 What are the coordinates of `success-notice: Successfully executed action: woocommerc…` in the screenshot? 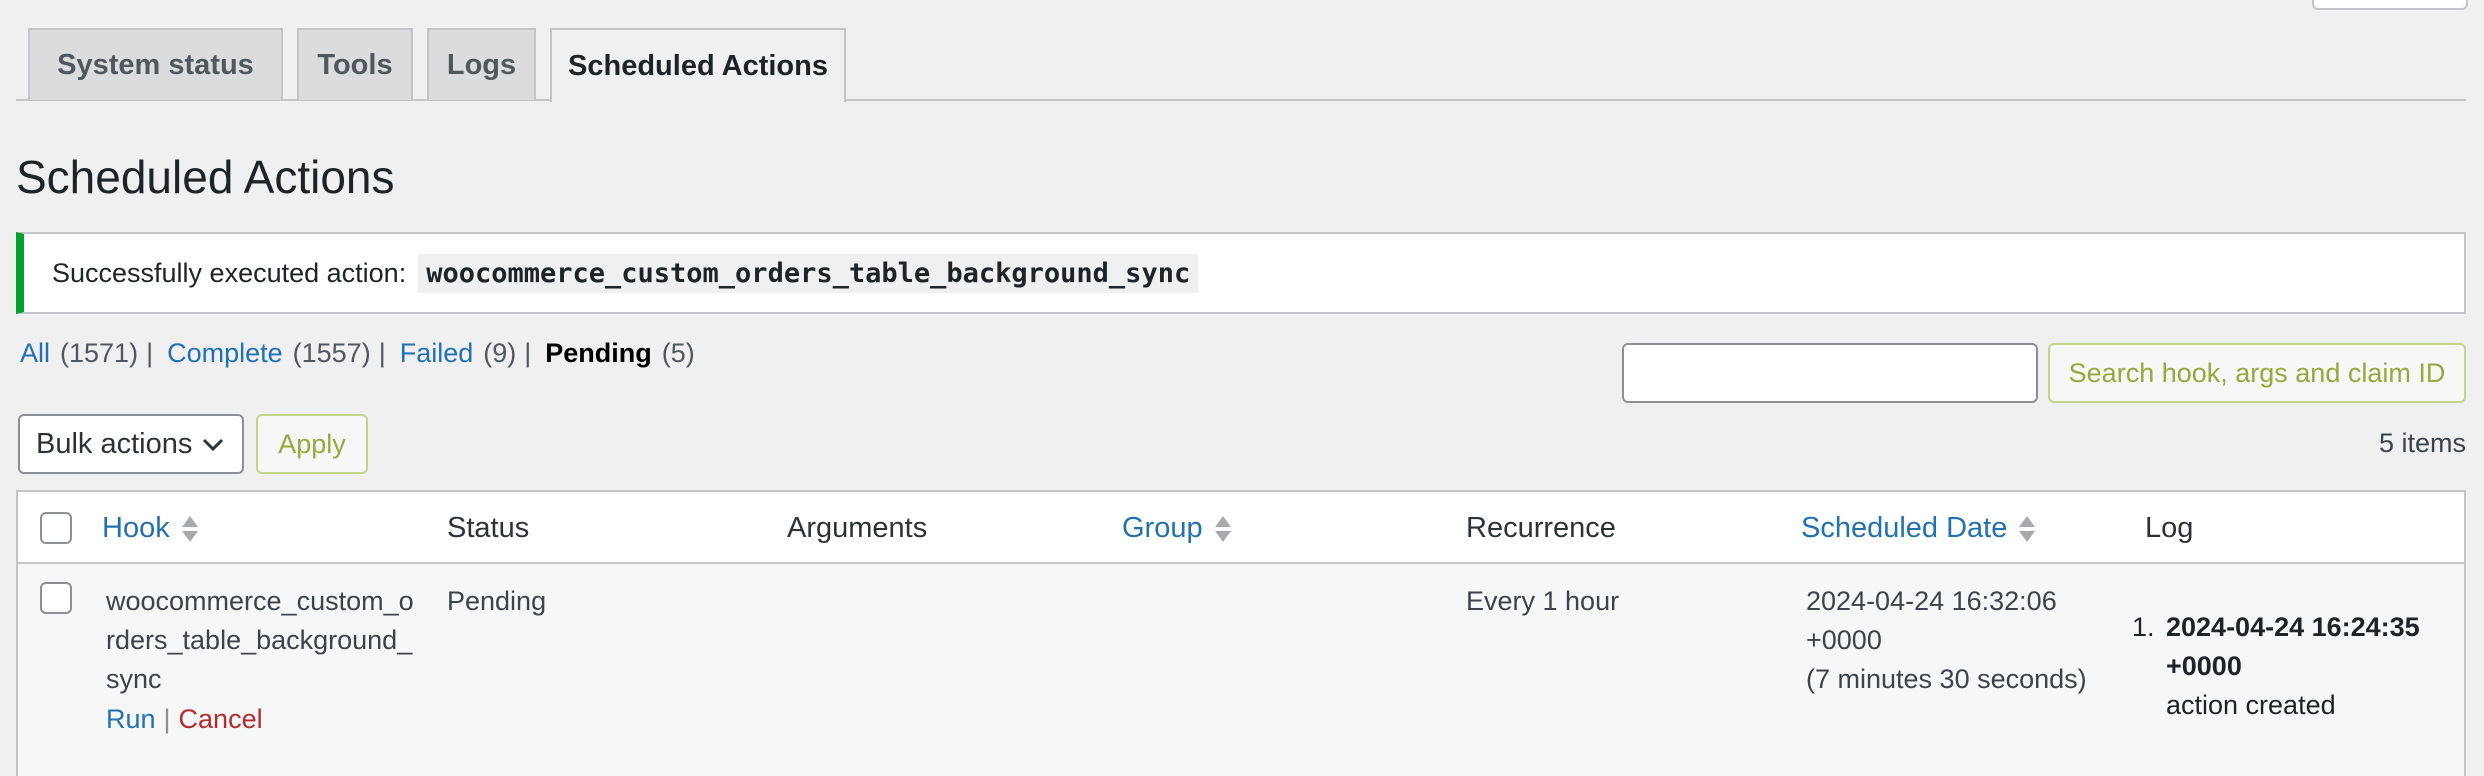 It's located at (1241, 273).